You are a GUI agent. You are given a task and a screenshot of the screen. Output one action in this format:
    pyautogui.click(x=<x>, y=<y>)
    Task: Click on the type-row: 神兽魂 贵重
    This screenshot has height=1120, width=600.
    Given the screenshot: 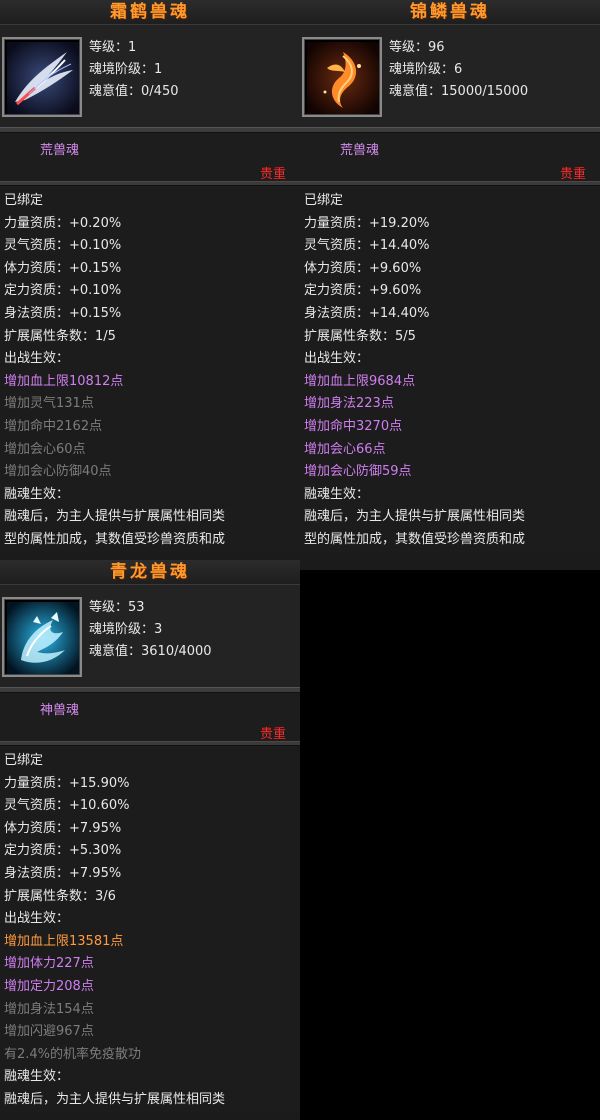 What is the action you would take?
    pyautogui.click(x=150, y=717)
    